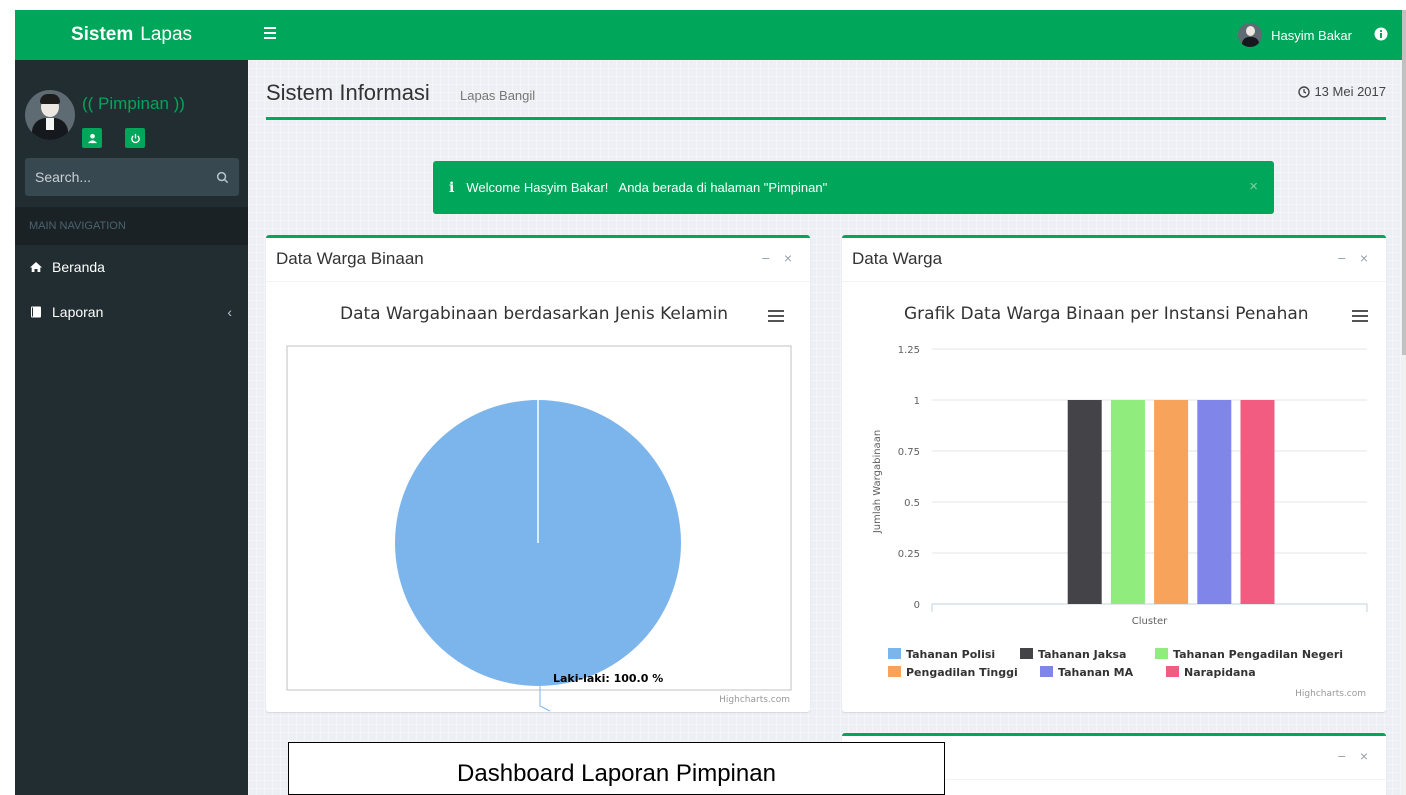 The image size is (1406, 795). Describe the element at coordinates (1404, 402) in the screenshot. I see `vertical-scrollbar` at that location.